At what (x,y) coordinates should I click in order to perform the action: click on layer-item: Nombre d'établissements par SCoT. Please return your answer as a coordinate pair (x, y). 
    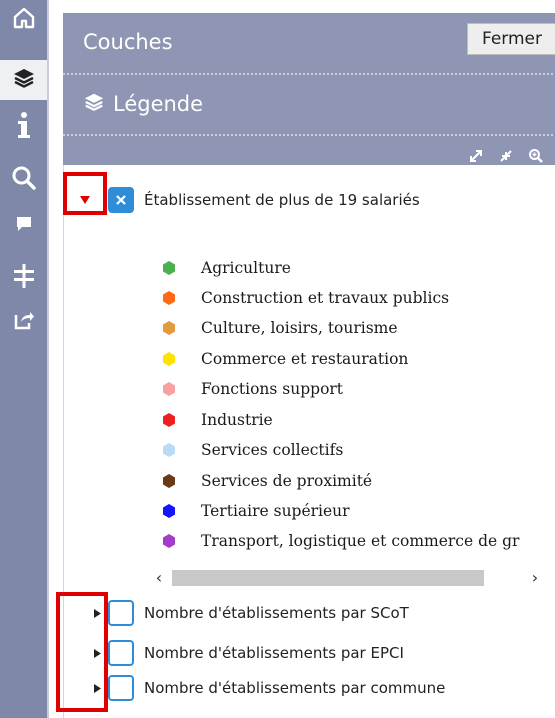
    Looking at the image, I should click on (247, 613).